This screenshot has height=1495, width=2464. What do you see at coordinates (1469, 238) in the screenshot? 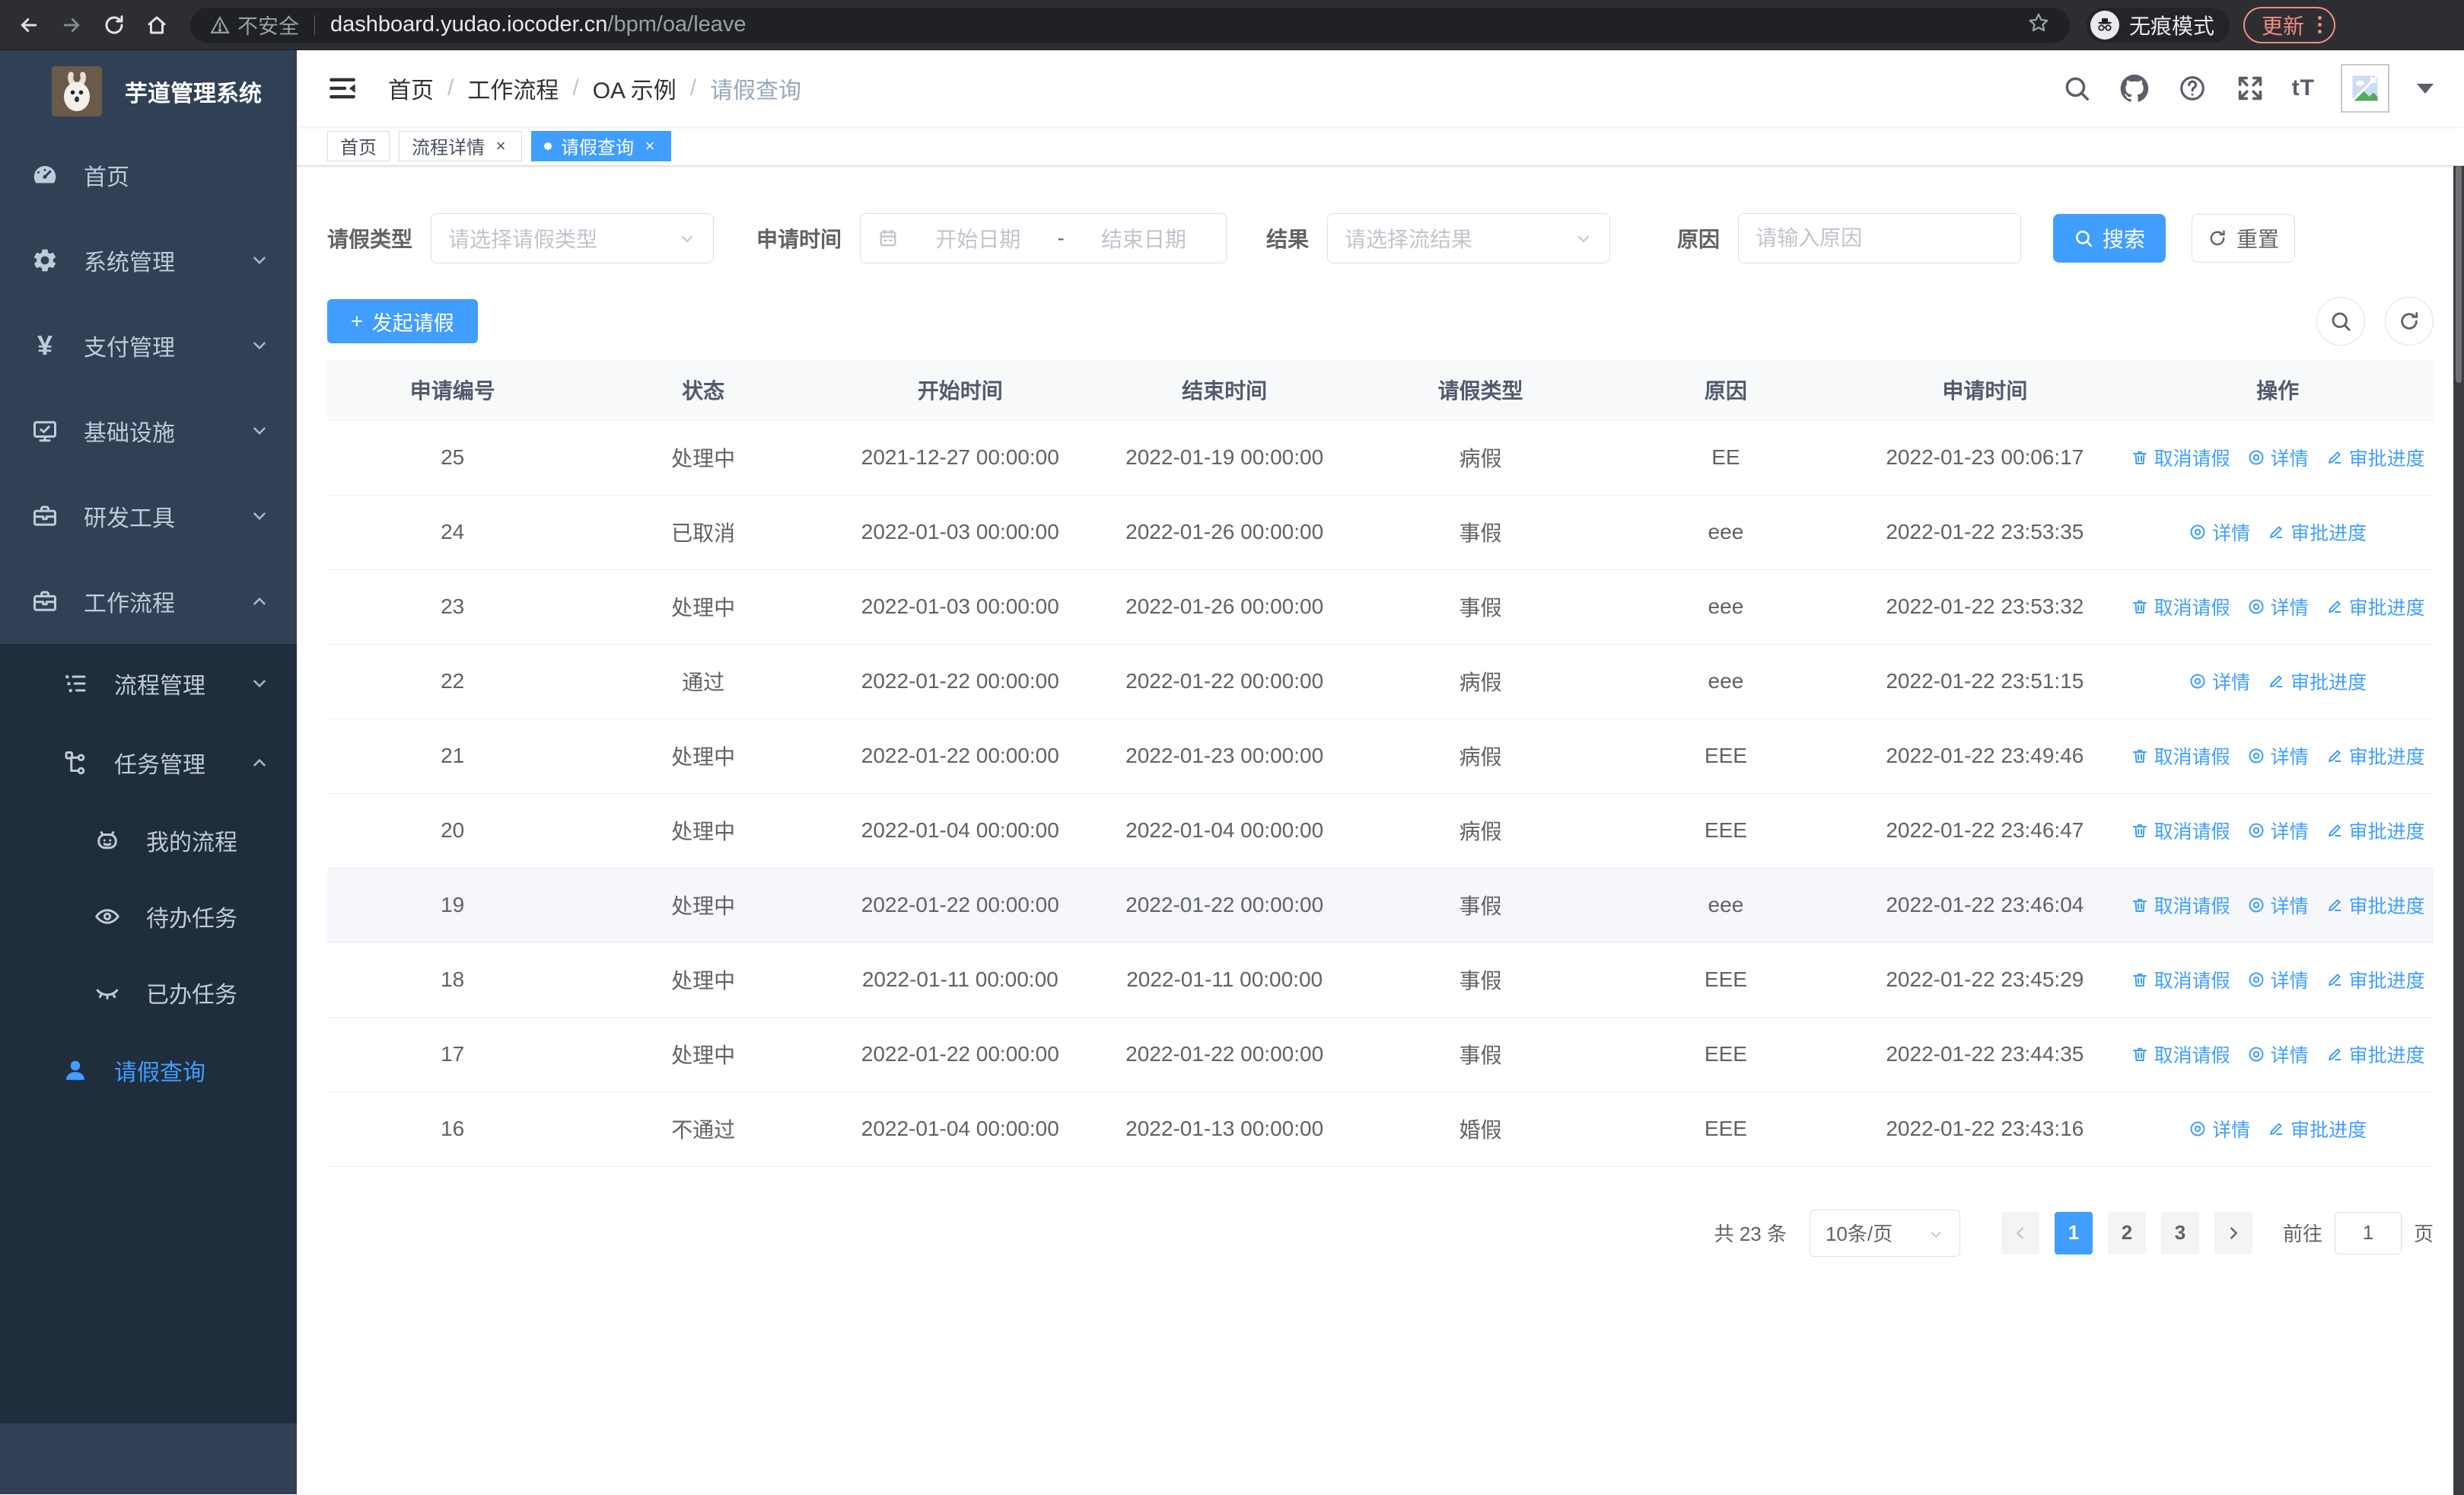
I see `result-select: 请选择流结果` at bounding box center [1469, 238].